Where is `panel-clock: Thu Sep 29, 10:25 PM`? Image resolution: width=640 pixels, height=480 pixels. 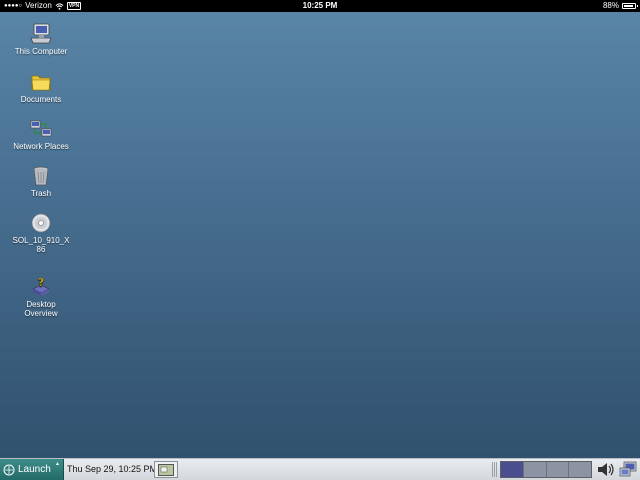
panel-clock: Thu Sep 29, 10:25 PM is located at coordinates (112, 469).